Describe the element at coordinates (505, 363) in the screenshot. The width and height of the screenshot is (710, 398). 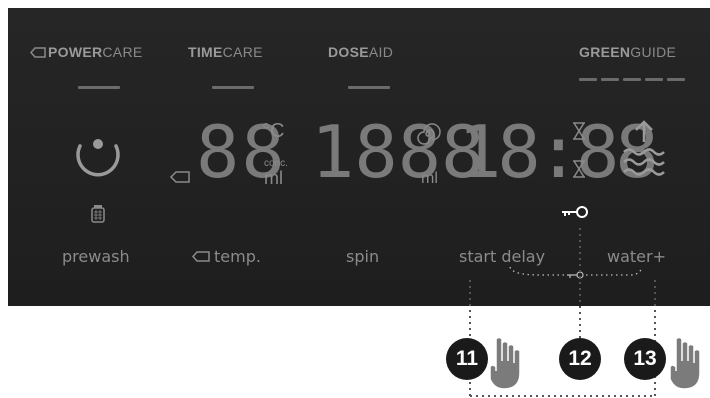
I see `hand-pointer-icon` at that location.